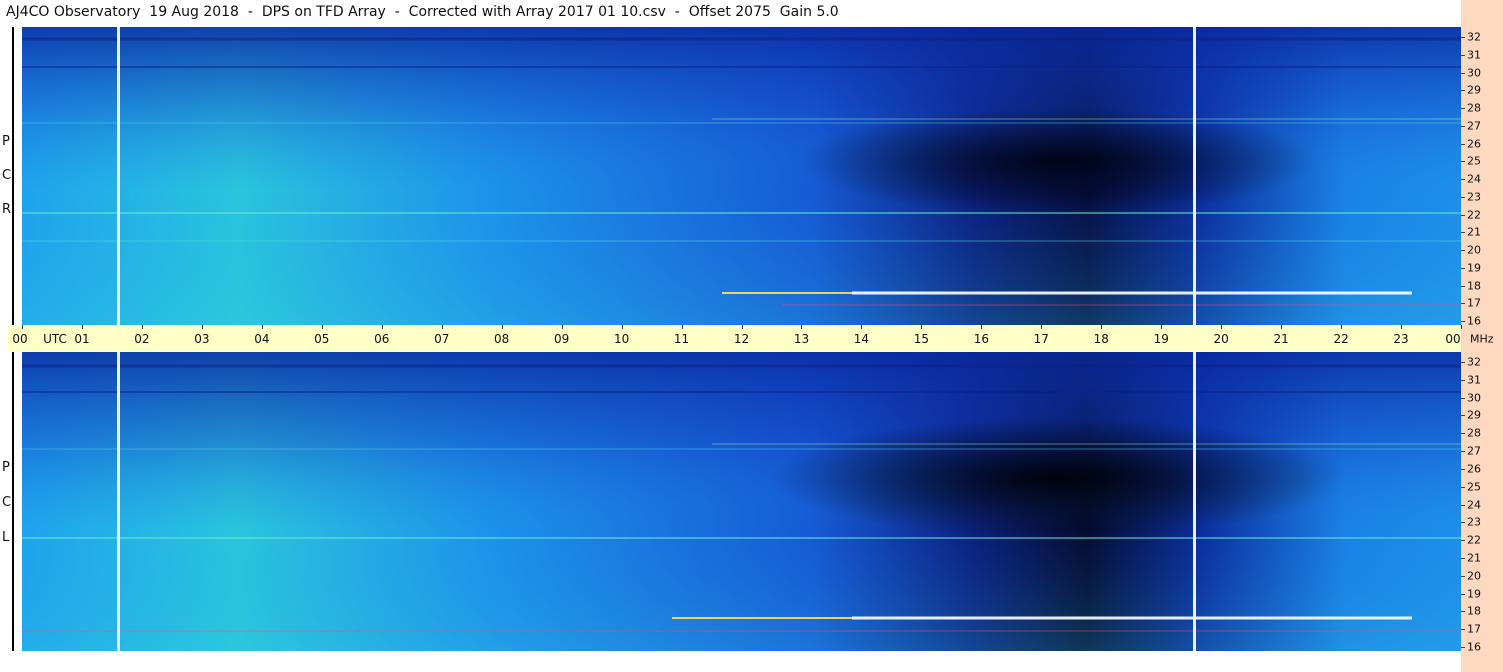  Describe the element at coordinates (382, 339) in the screenshot. I see `utc-tick-label: 06` at that location.